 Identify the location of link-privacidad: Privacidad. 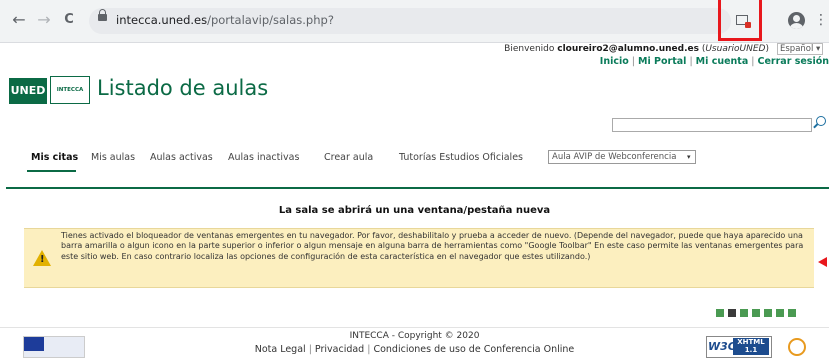
(339, 349).